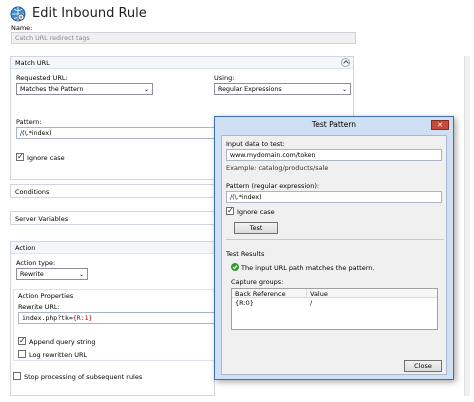 Image resolution: width=474 pixels, height=402 pixels. Describe the element at coordinates (440, 125) in the screenshot. I see `close-icon: ✕` at that location.